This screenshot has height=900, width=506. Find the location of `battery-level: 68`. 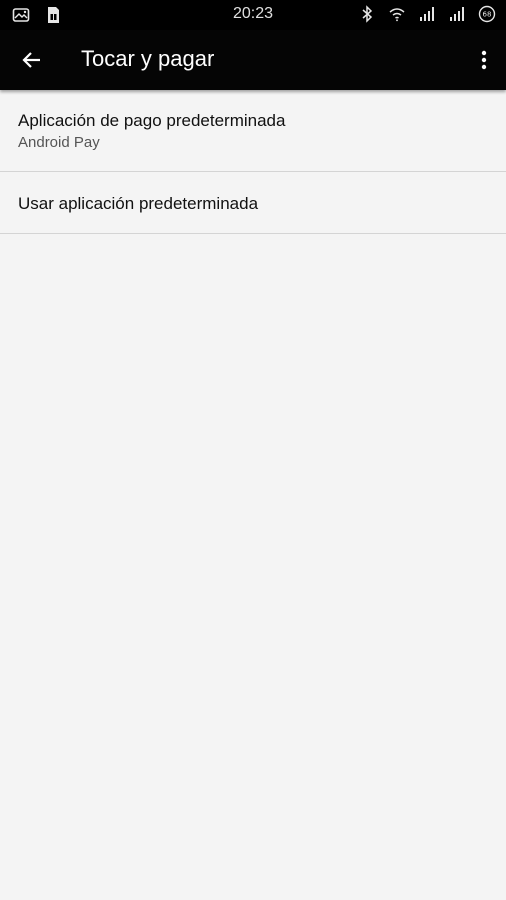

battery-level: 68 is located at coordinates (487, 15).